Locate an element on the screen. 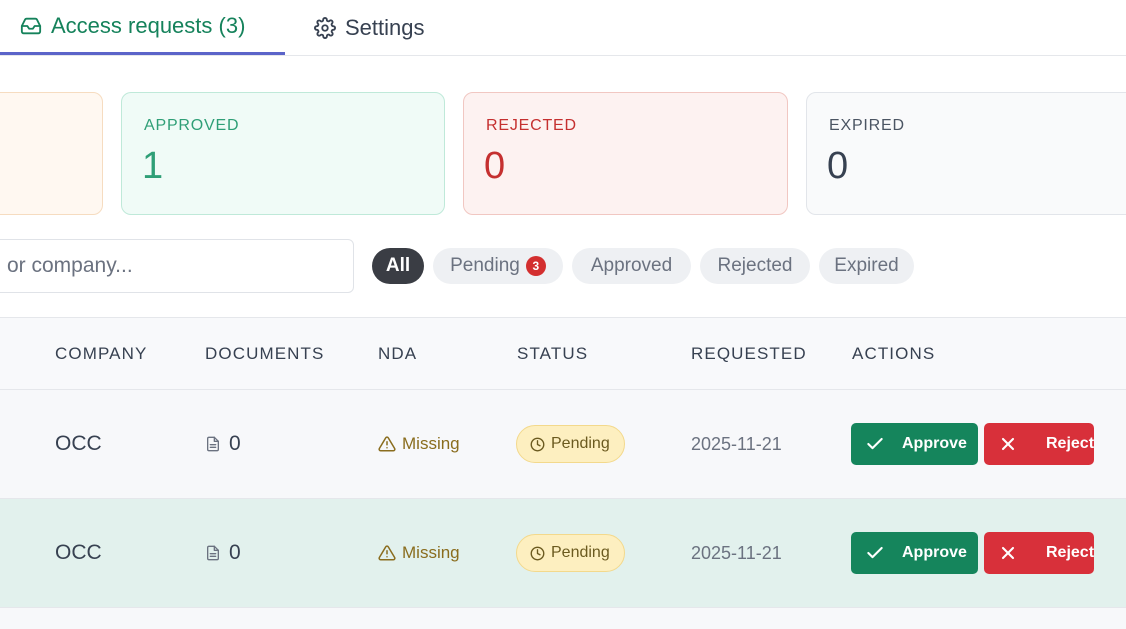 Image resolution: width=1126 pixels, height=629 pixels. stat-rejected-label: REJECTED is located at coordinates (531, 125).